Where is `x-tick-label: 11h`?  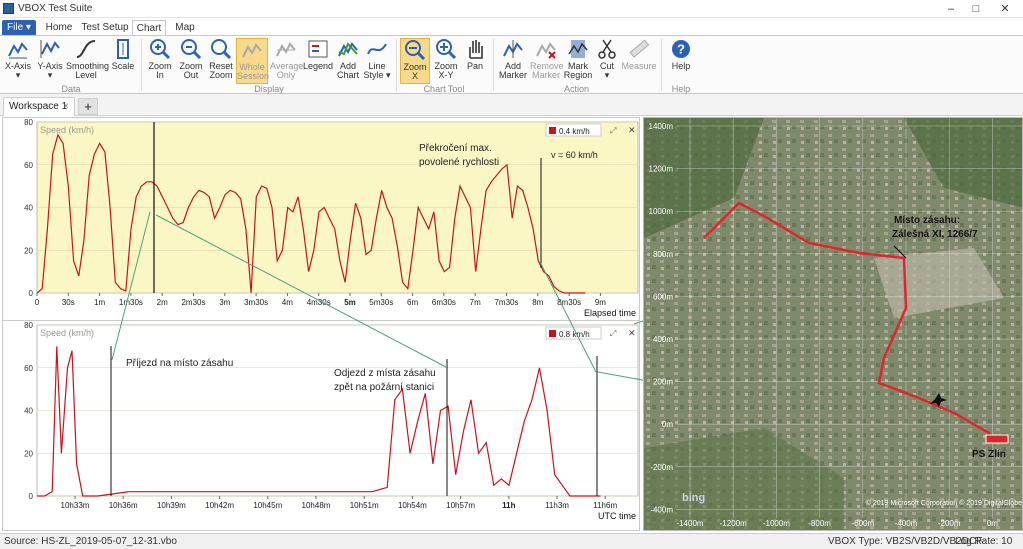 x-tick-label: 11h is located at coordinates (508, 505).